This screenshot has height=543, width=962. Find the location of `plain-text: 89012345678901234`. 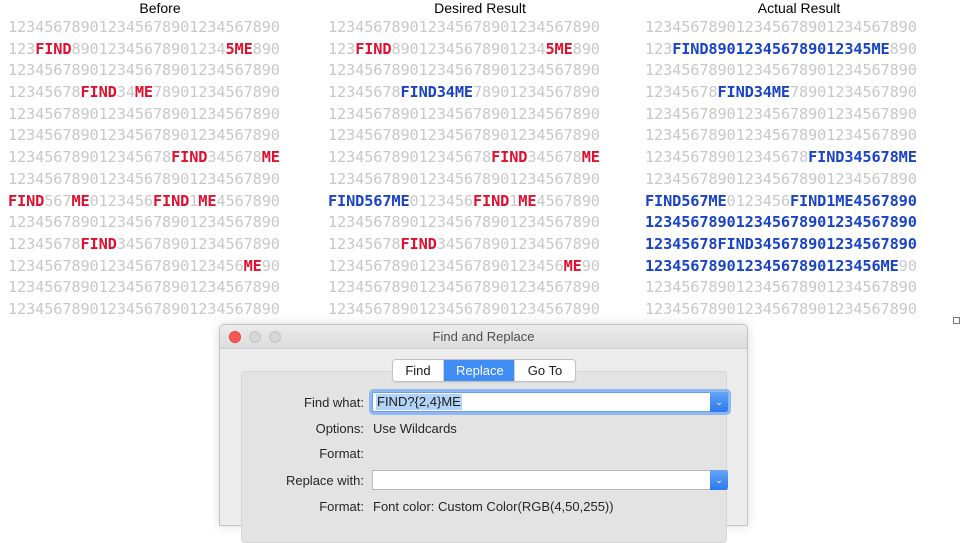

plain-text: 89012345678901234 is located at coordinates (468, 48).